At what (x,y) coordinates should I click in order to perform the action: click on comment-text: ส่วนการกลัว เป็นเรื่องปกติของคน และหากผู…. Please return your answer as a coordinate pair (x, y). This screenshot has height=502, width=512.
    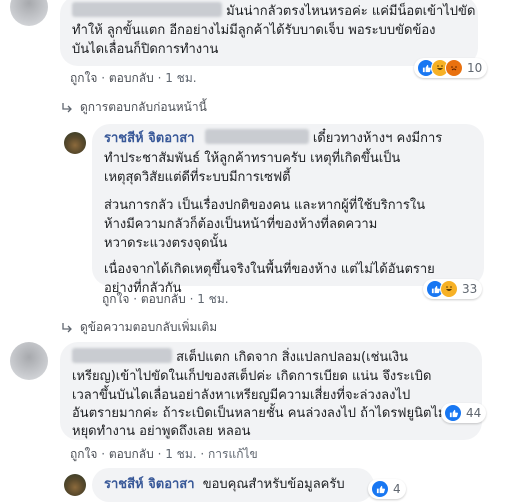
    Looking at the image, I should click on (265, 205).